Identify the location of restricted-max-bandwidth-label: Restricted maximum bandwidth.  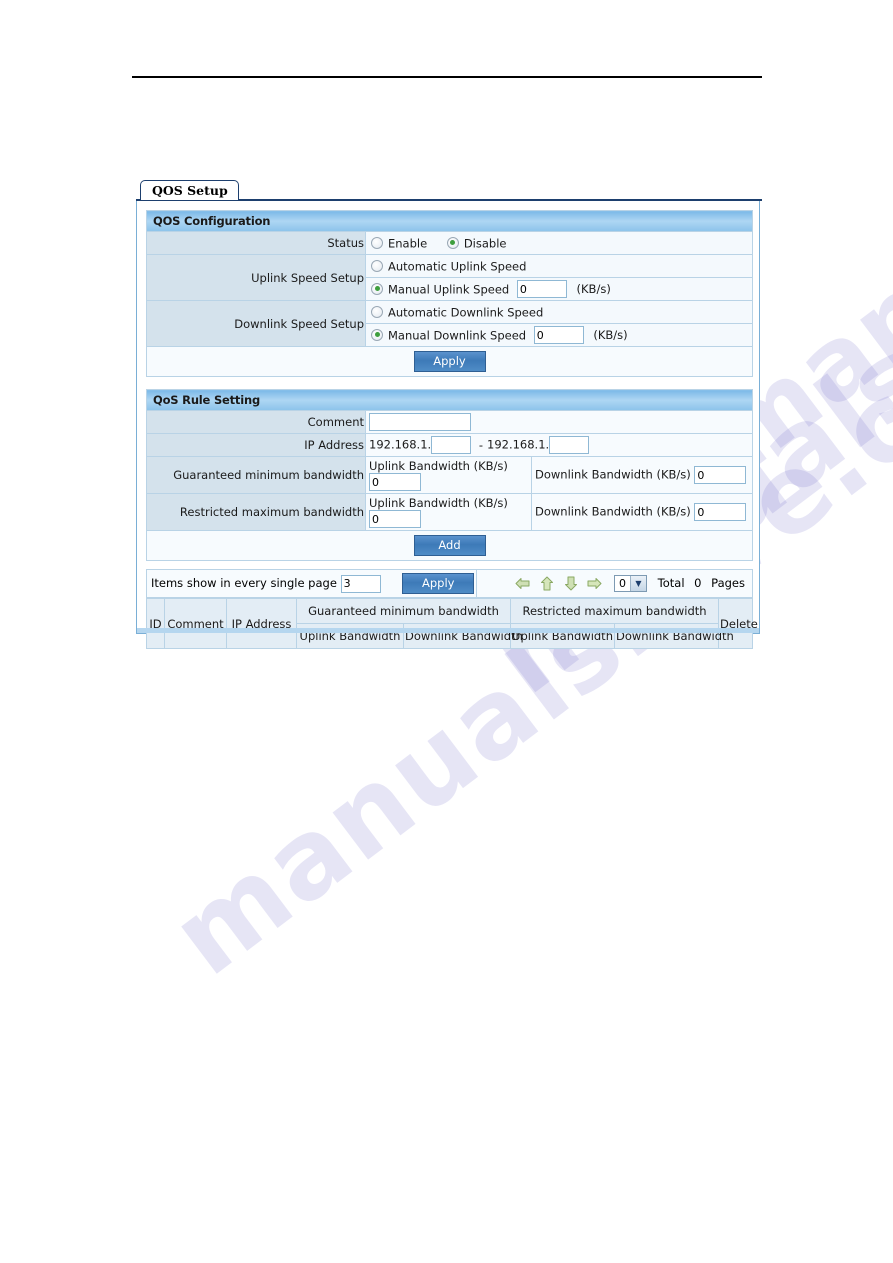
(256, 512).